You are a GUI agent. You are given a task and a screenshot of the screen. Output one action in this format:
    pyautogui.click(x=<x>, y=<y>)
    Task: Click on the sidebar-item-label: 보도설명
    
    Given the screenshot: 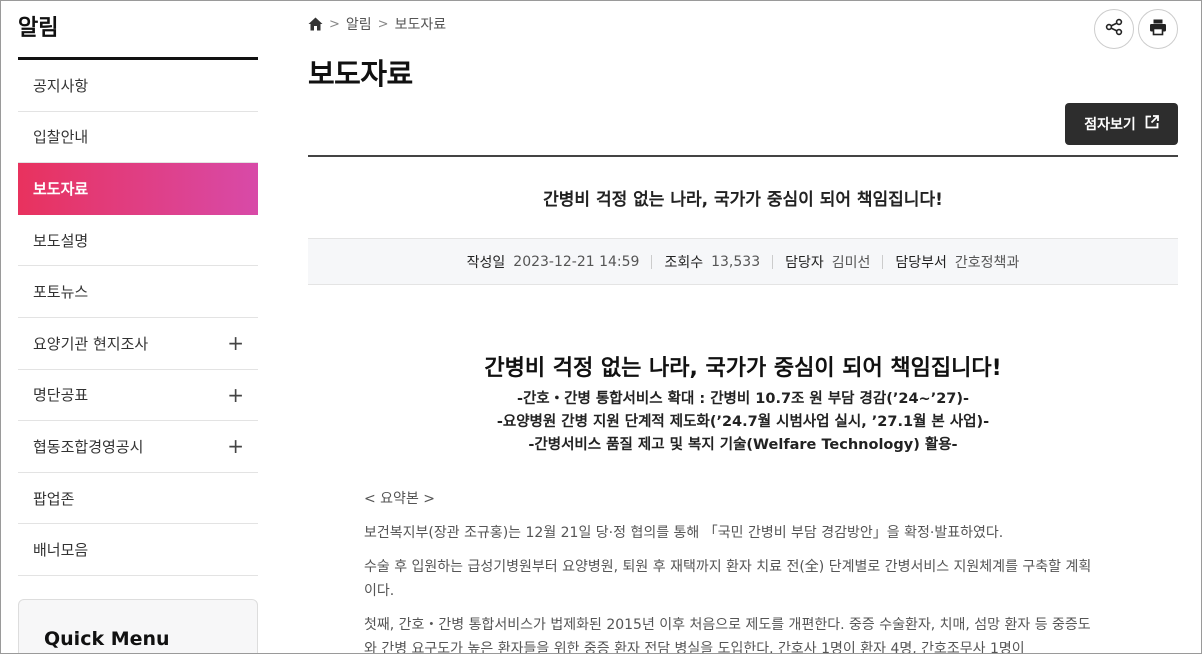 What is the action you would take?
    pyautogui.click(x=61, y=240)
    